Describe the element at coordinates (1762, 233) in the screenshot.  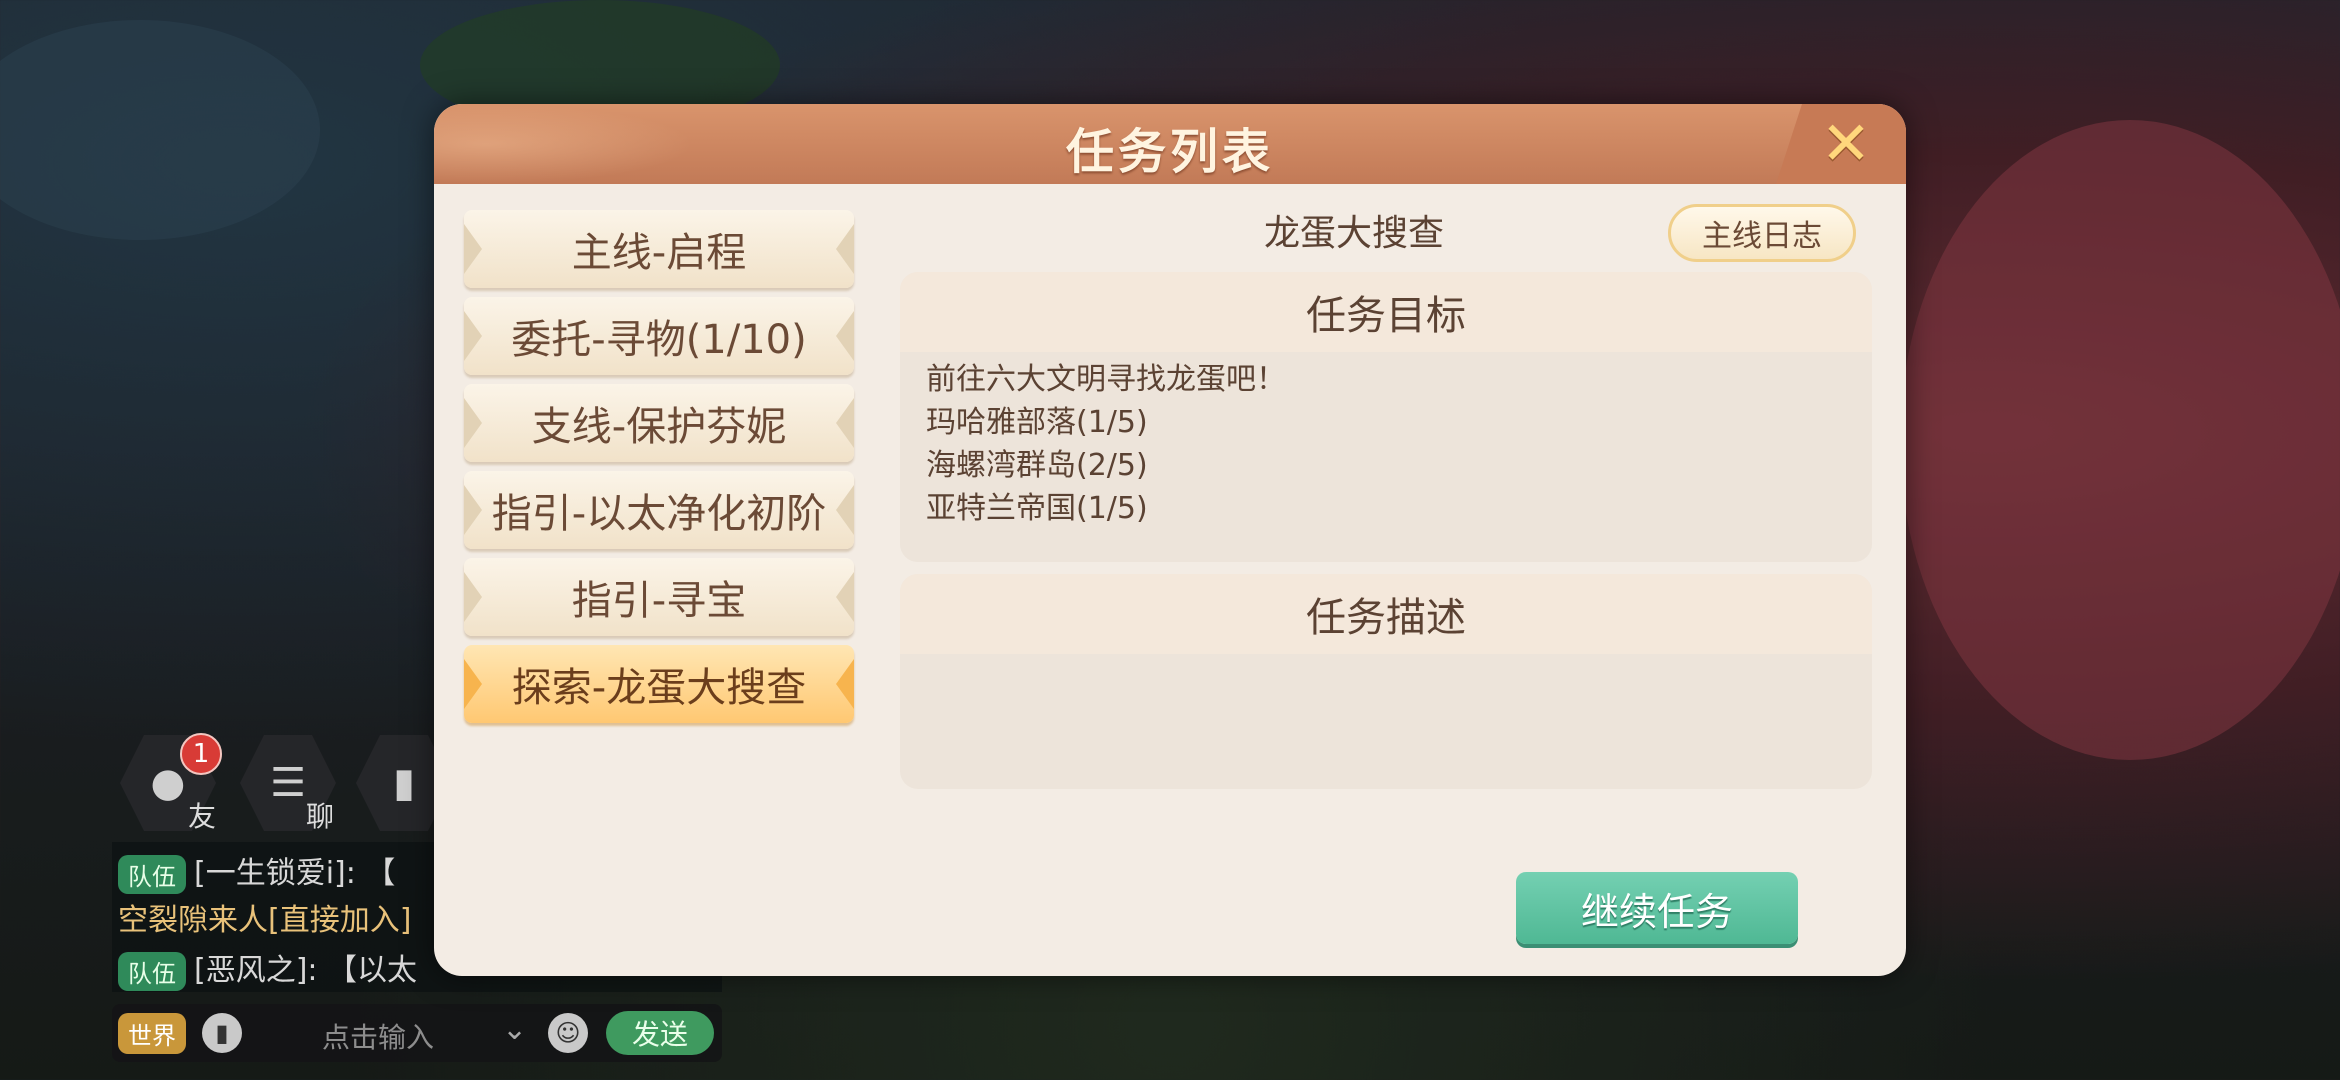
I see `main-log-button: 主线日志` at that location.